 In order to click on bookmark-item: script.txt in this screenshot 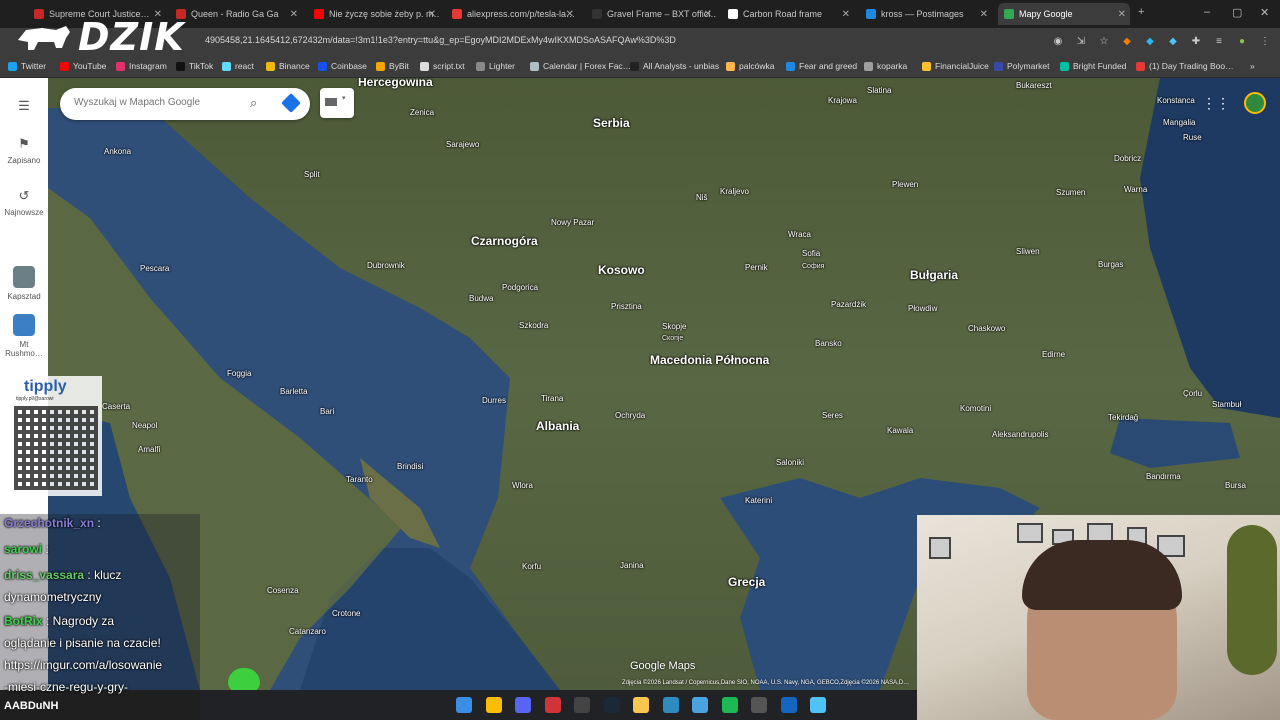, I will do `click(442, 66)`.